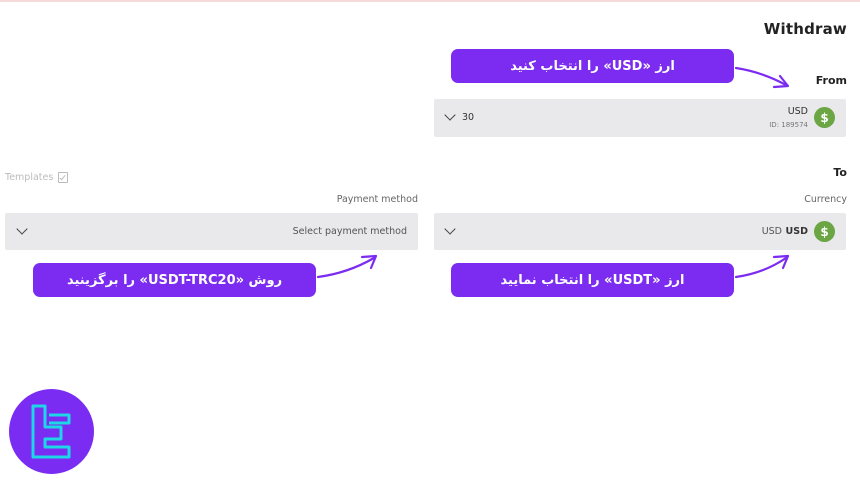  I want to click on top-border, so click(430, 1).